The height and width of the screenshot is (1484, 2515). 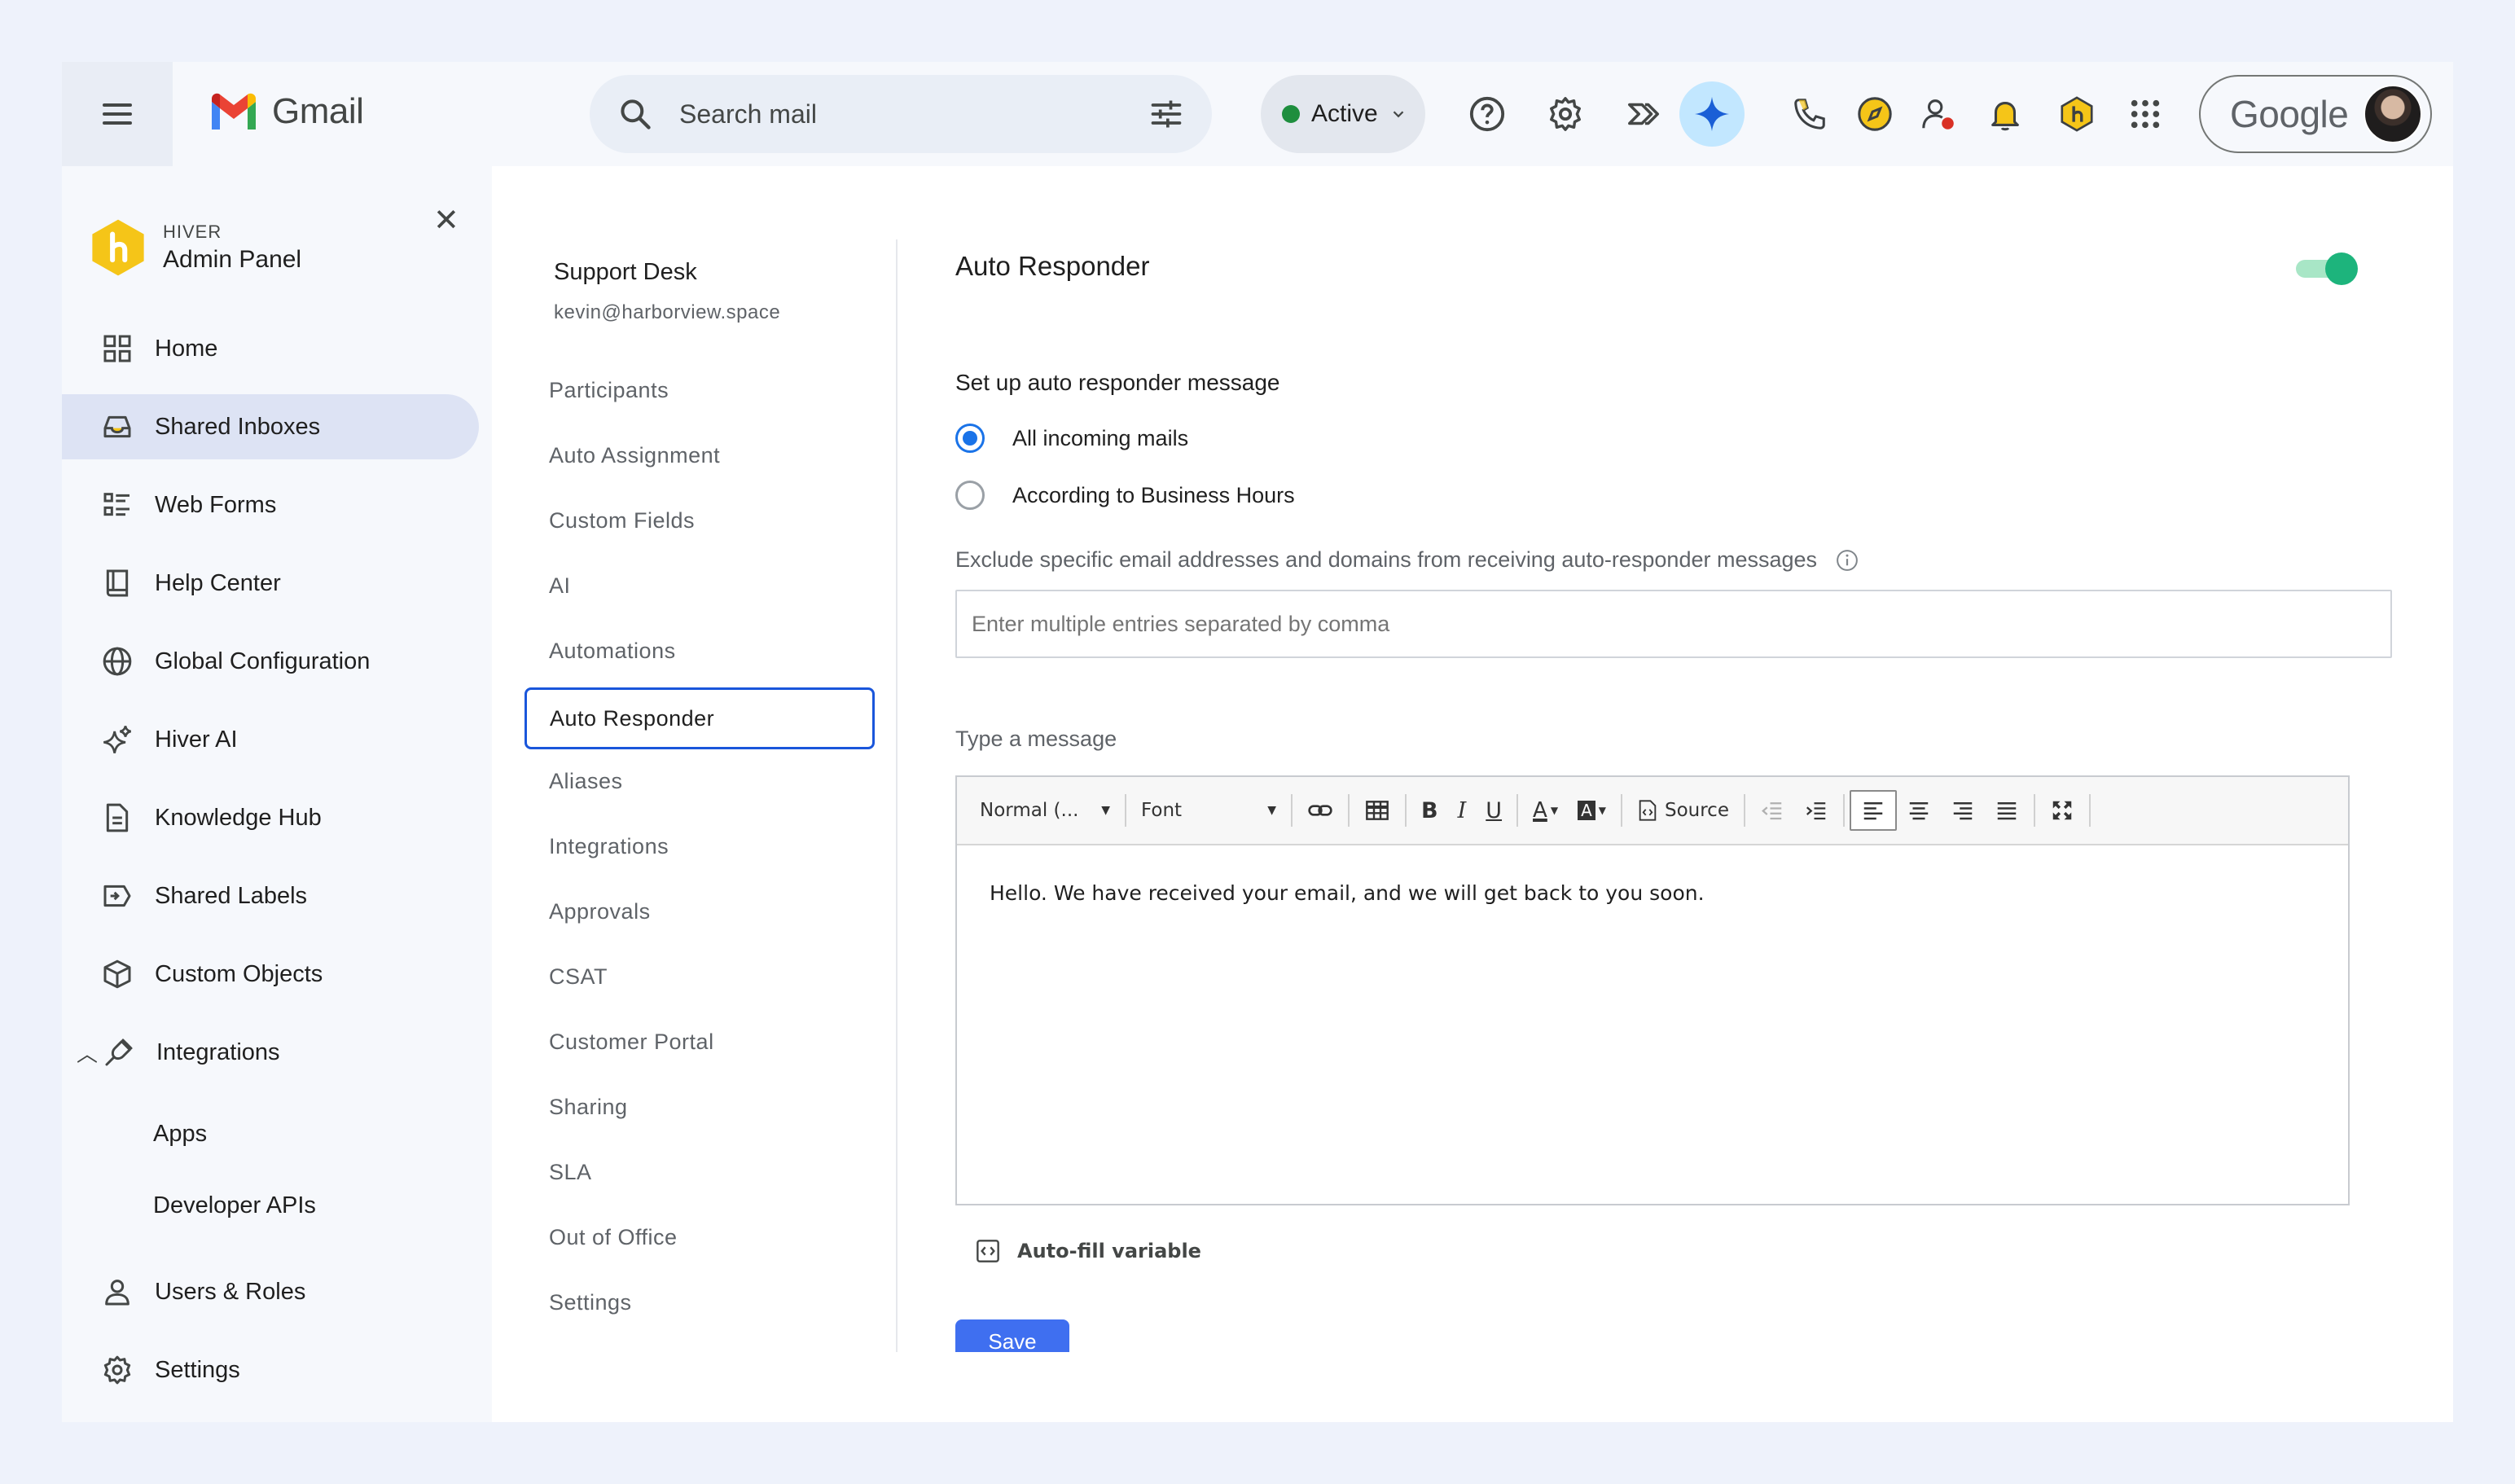 I want to click on inbox-menu-out-of-office: Out of Office, so click(x=614, y=1237).